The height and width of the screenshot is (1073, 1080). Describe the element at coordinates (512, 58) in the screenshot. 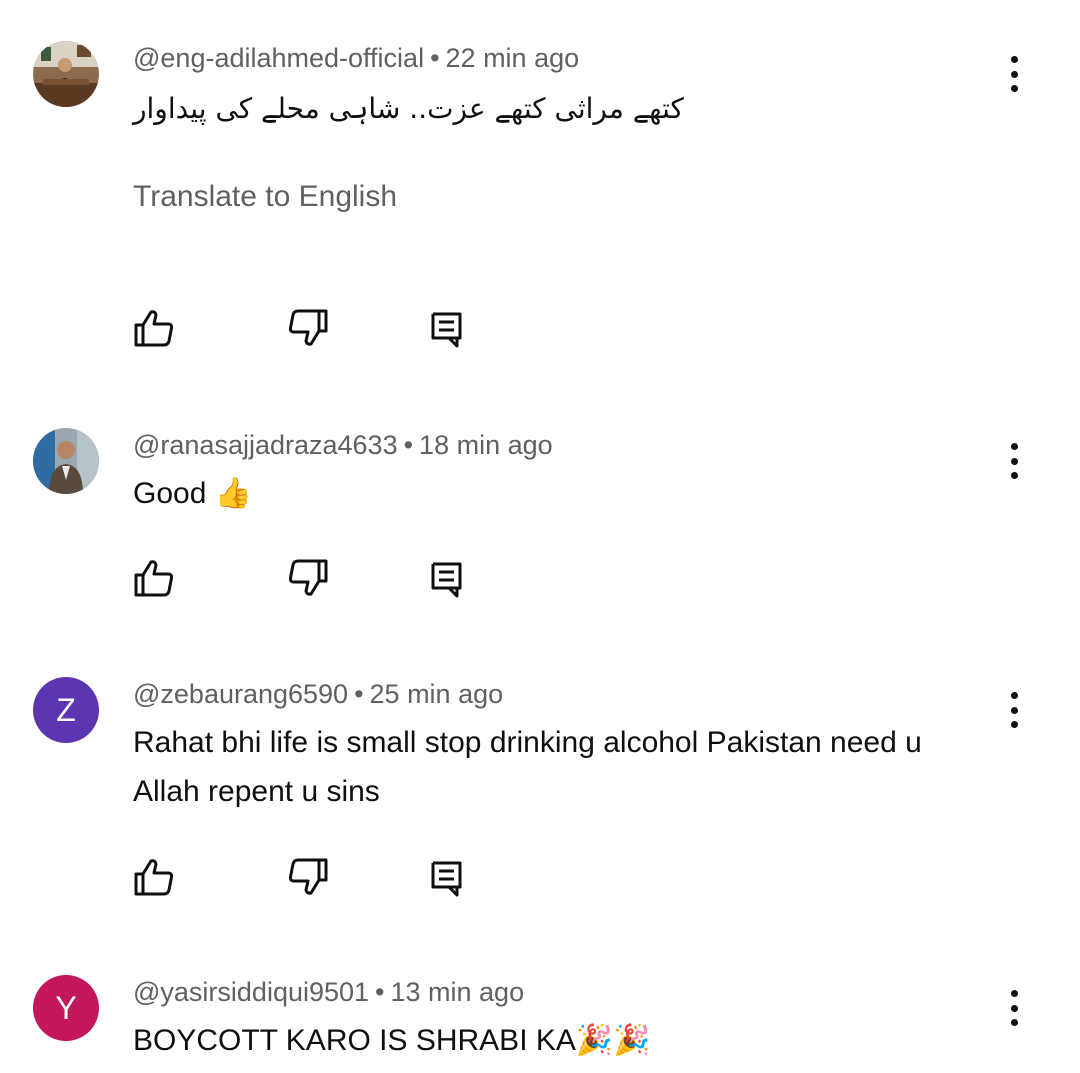

I see `comment-time: 22 min ago` at that location.